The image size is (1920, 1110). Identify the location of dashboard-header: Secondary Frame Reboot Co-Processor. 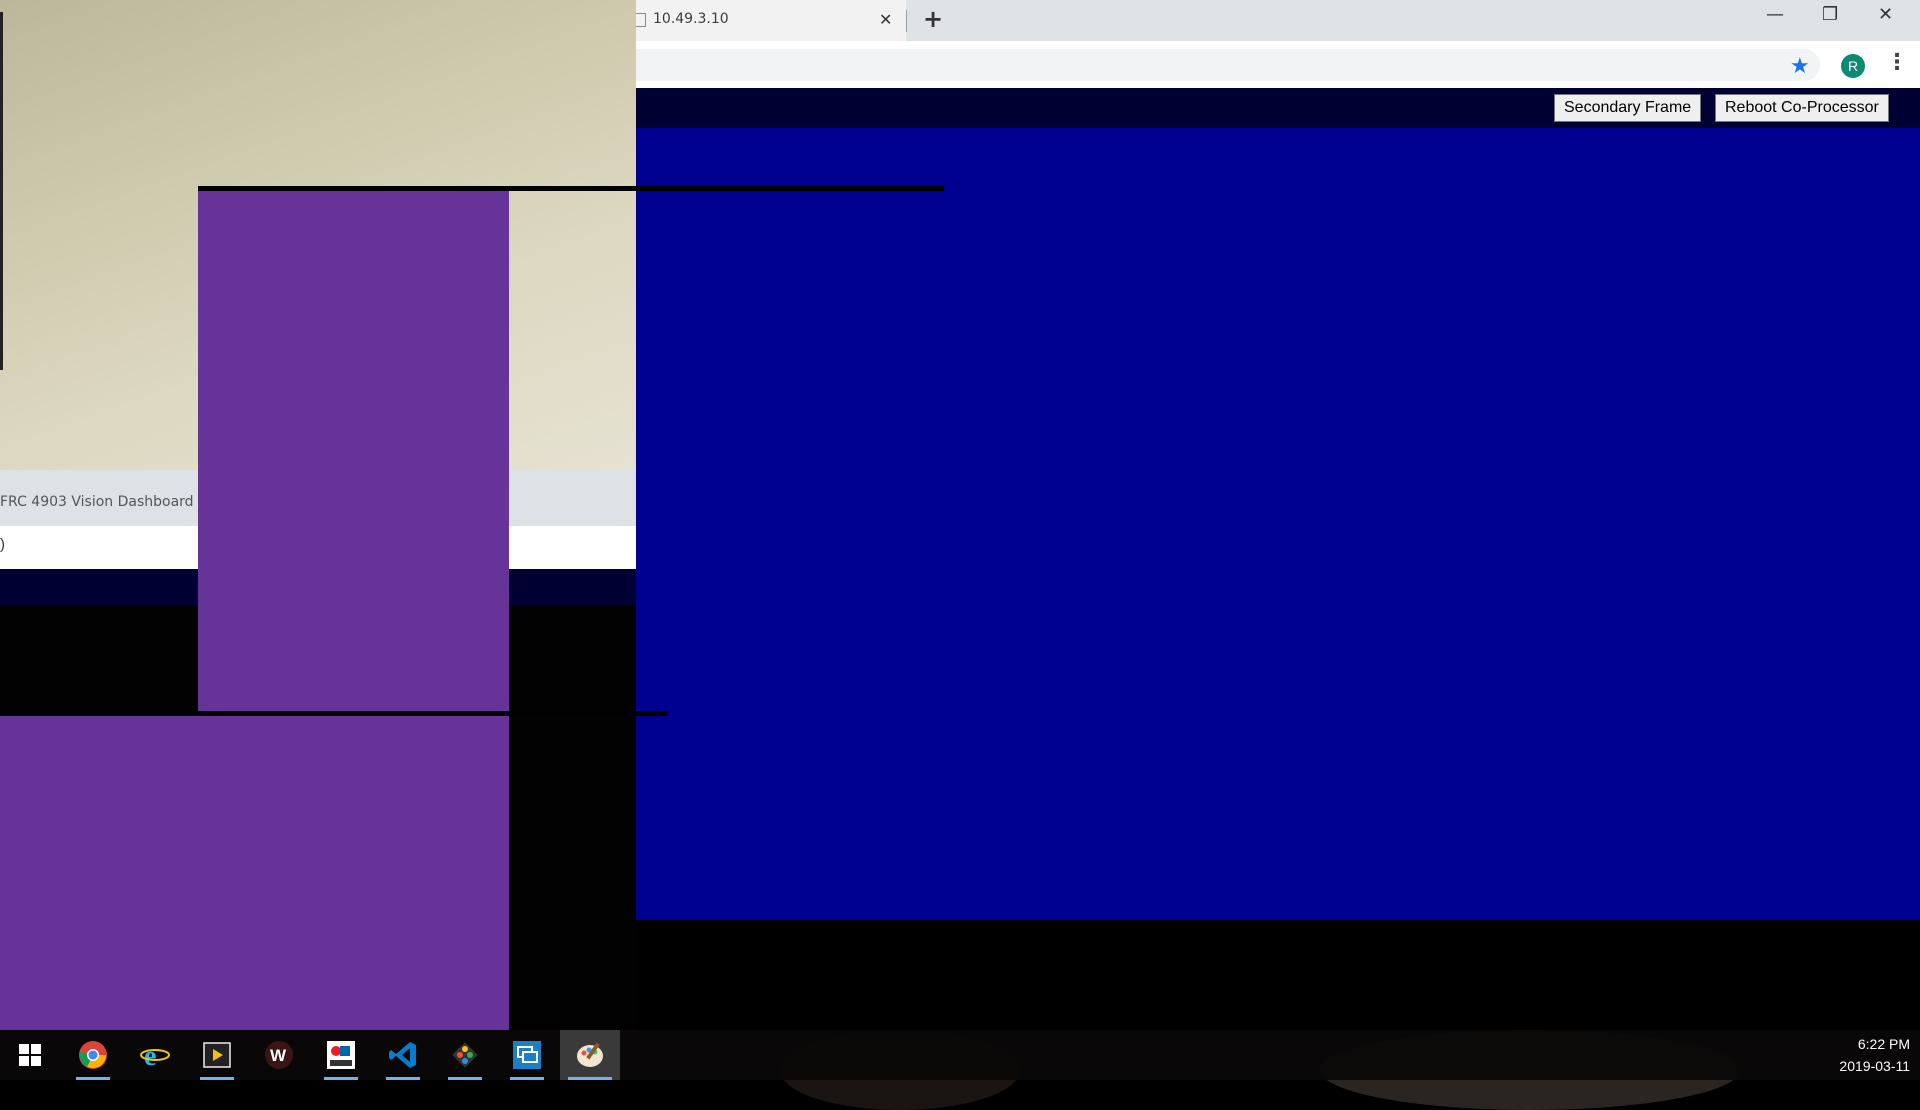
(1278, 108).